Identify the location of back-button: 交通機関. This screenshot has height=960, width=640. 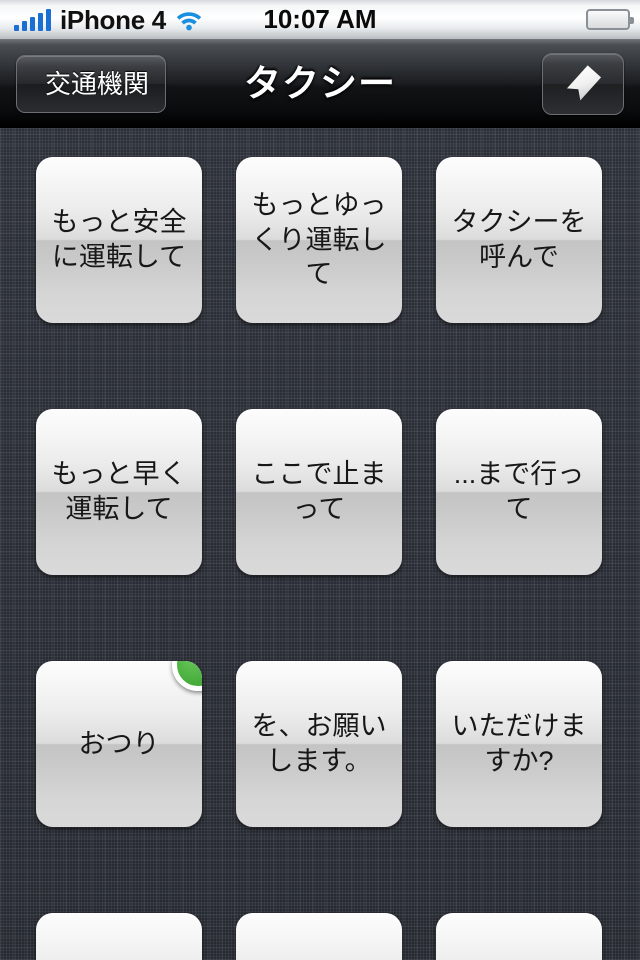
(91, 83).